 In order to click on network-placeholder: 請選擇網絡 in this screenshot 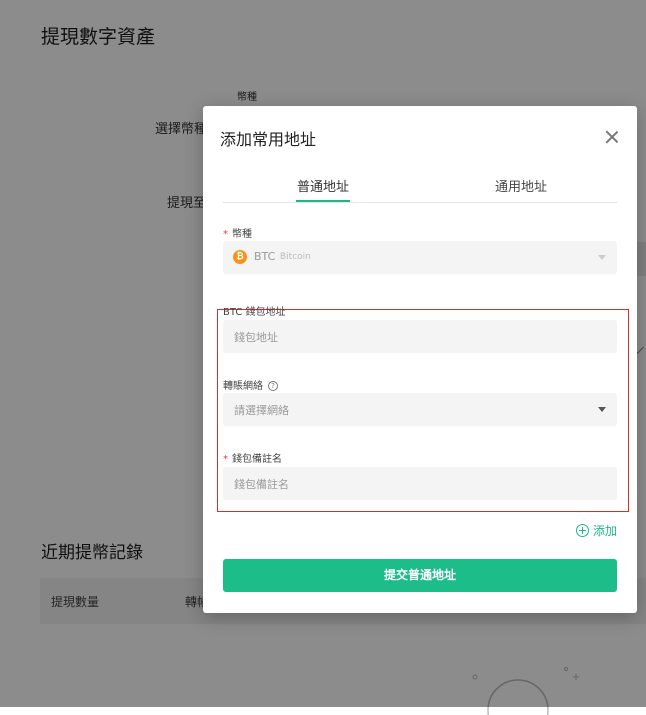, I will do `click(261, 410)`.